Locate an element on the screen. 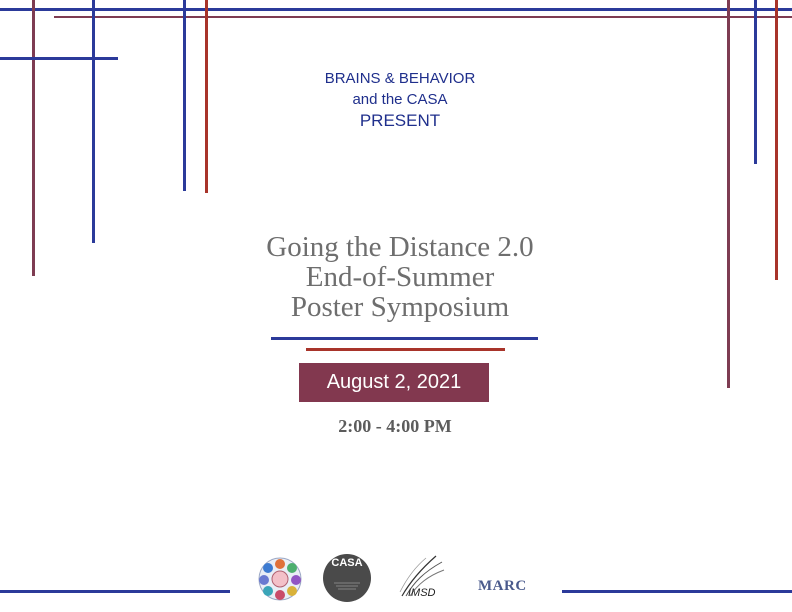 The image size is (792, 612). title-underline-red is located at coordinates (405, 349).